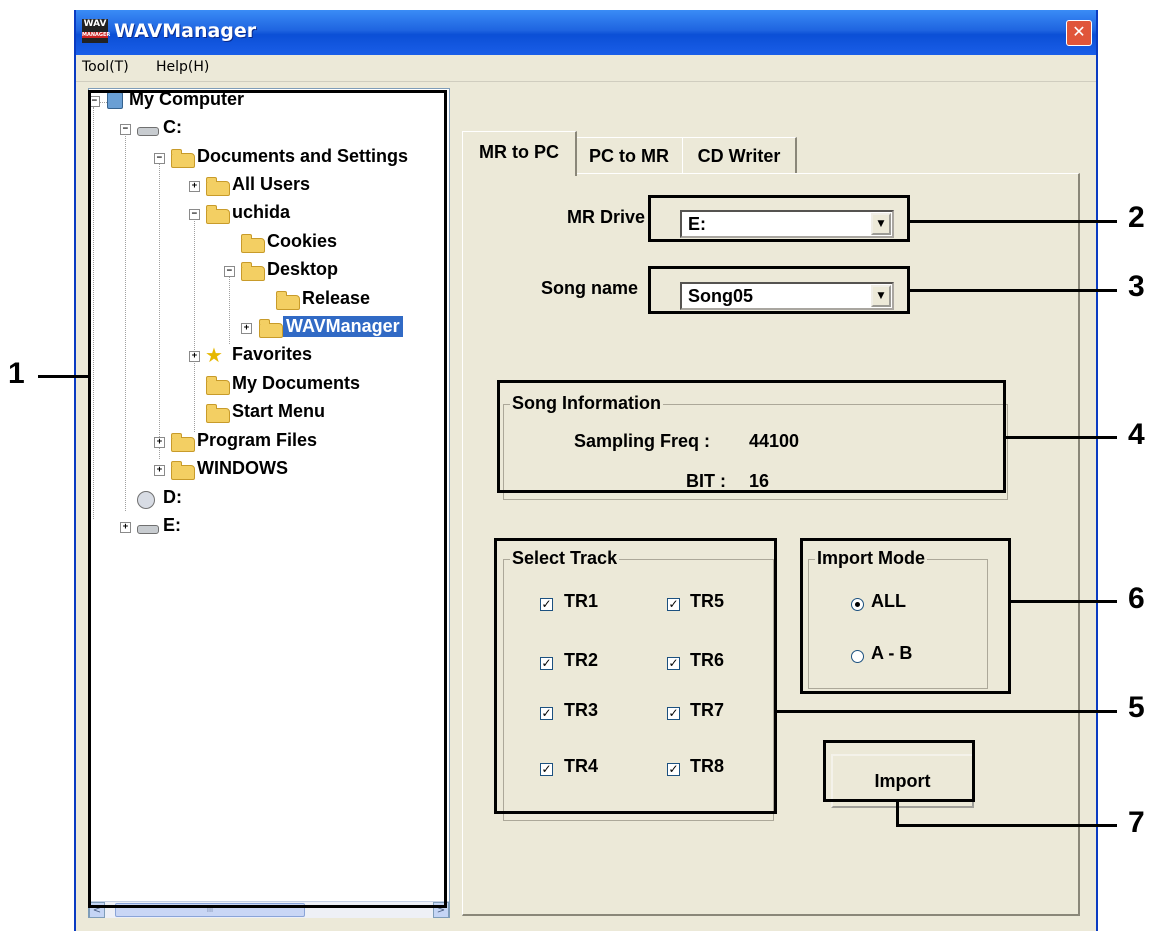  What do you see at coordinates (1136, 707) in the screenshot?
I see `callout-5: 5` at bounding box center [1136, 707].